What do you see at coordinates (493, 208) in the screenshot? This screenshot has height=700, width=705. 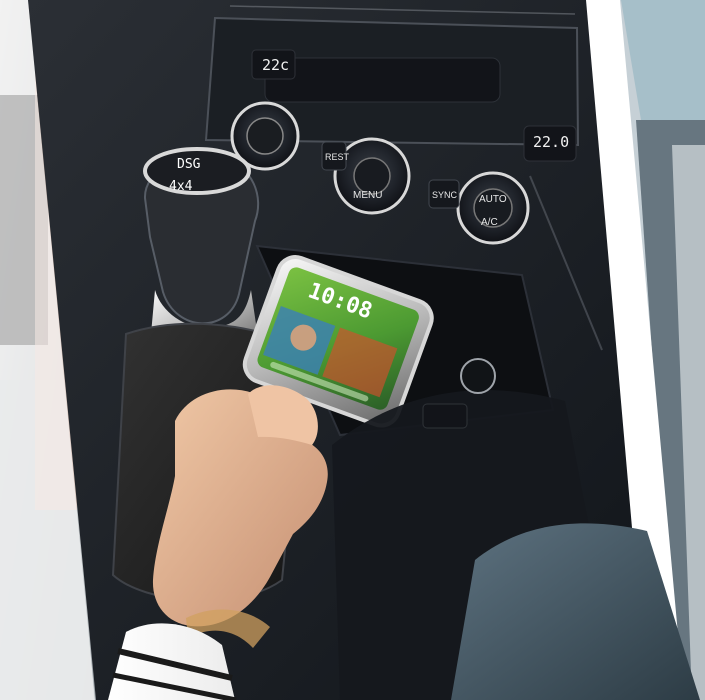 I see `auto-knob: AUTO A/C` at bounding box center [493, 208].